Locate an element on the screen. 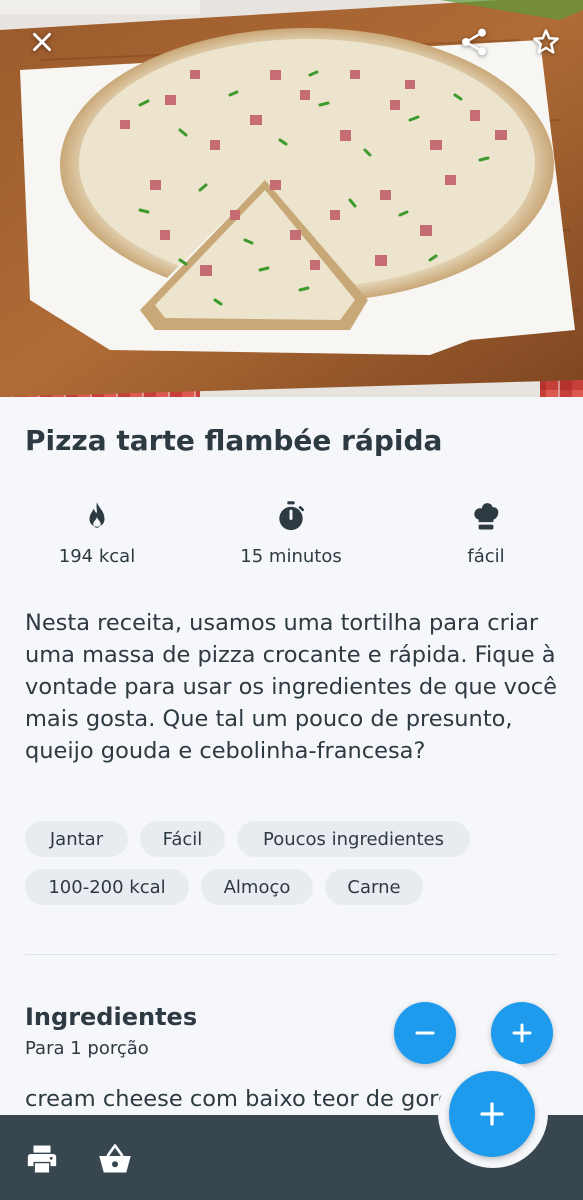 This screenshot has height=1200, width=583. decrease-portion-button is located at coordinates (425, 1033).